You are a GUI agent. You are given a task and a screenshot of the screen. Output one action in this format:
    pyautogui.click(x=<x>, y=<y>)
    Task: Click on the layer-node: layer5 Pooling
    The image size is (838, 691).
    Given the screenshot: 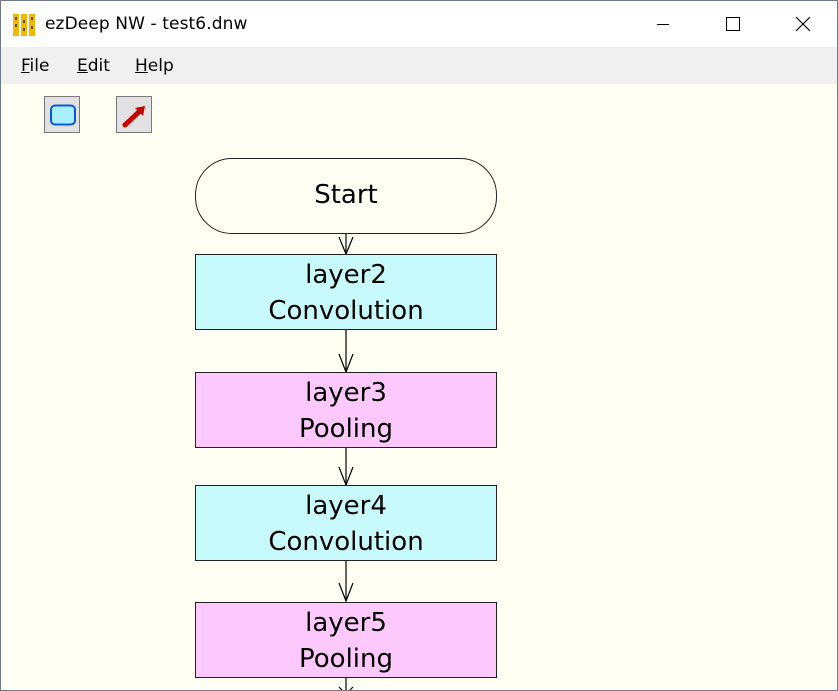 What is the action you would take?
    pyautogui.click(x=346, y=640)
    